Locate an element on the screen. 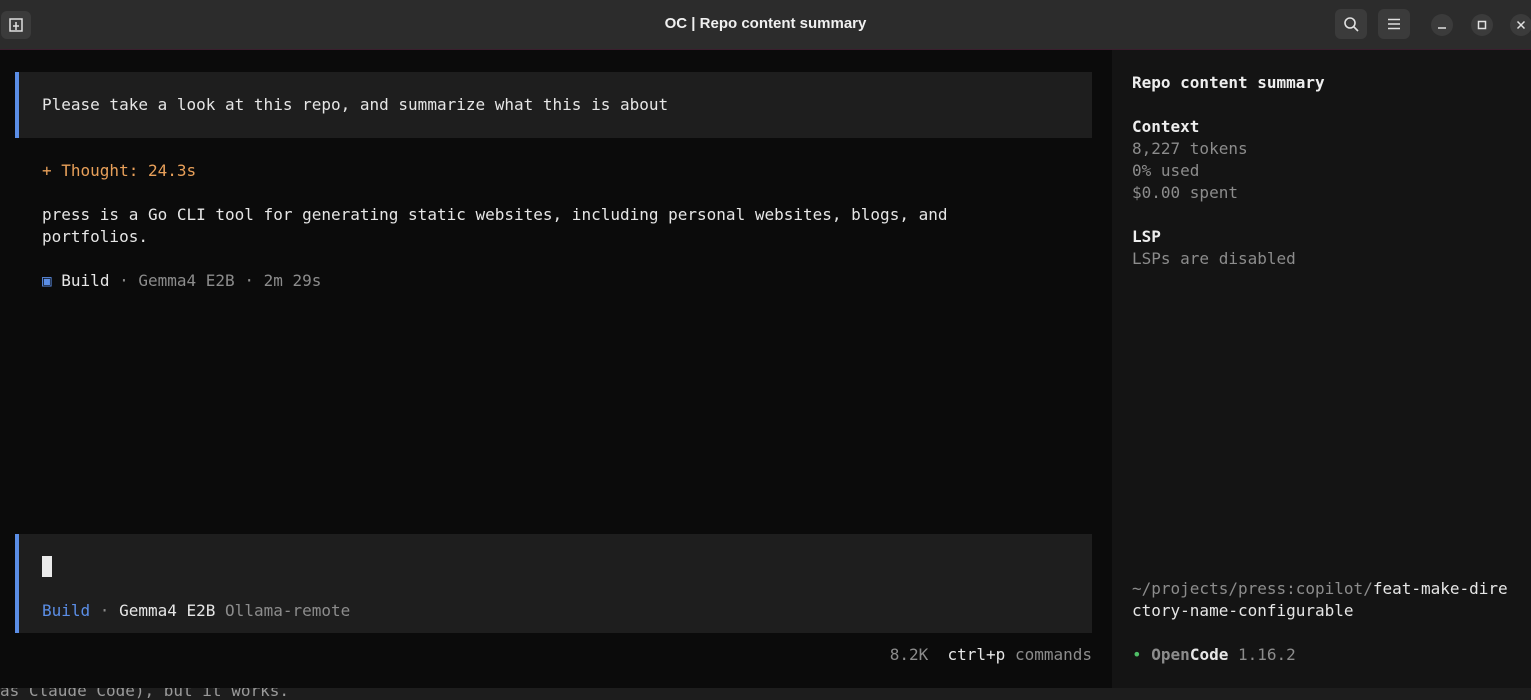  close-button is located at coordinates (1520, 25).